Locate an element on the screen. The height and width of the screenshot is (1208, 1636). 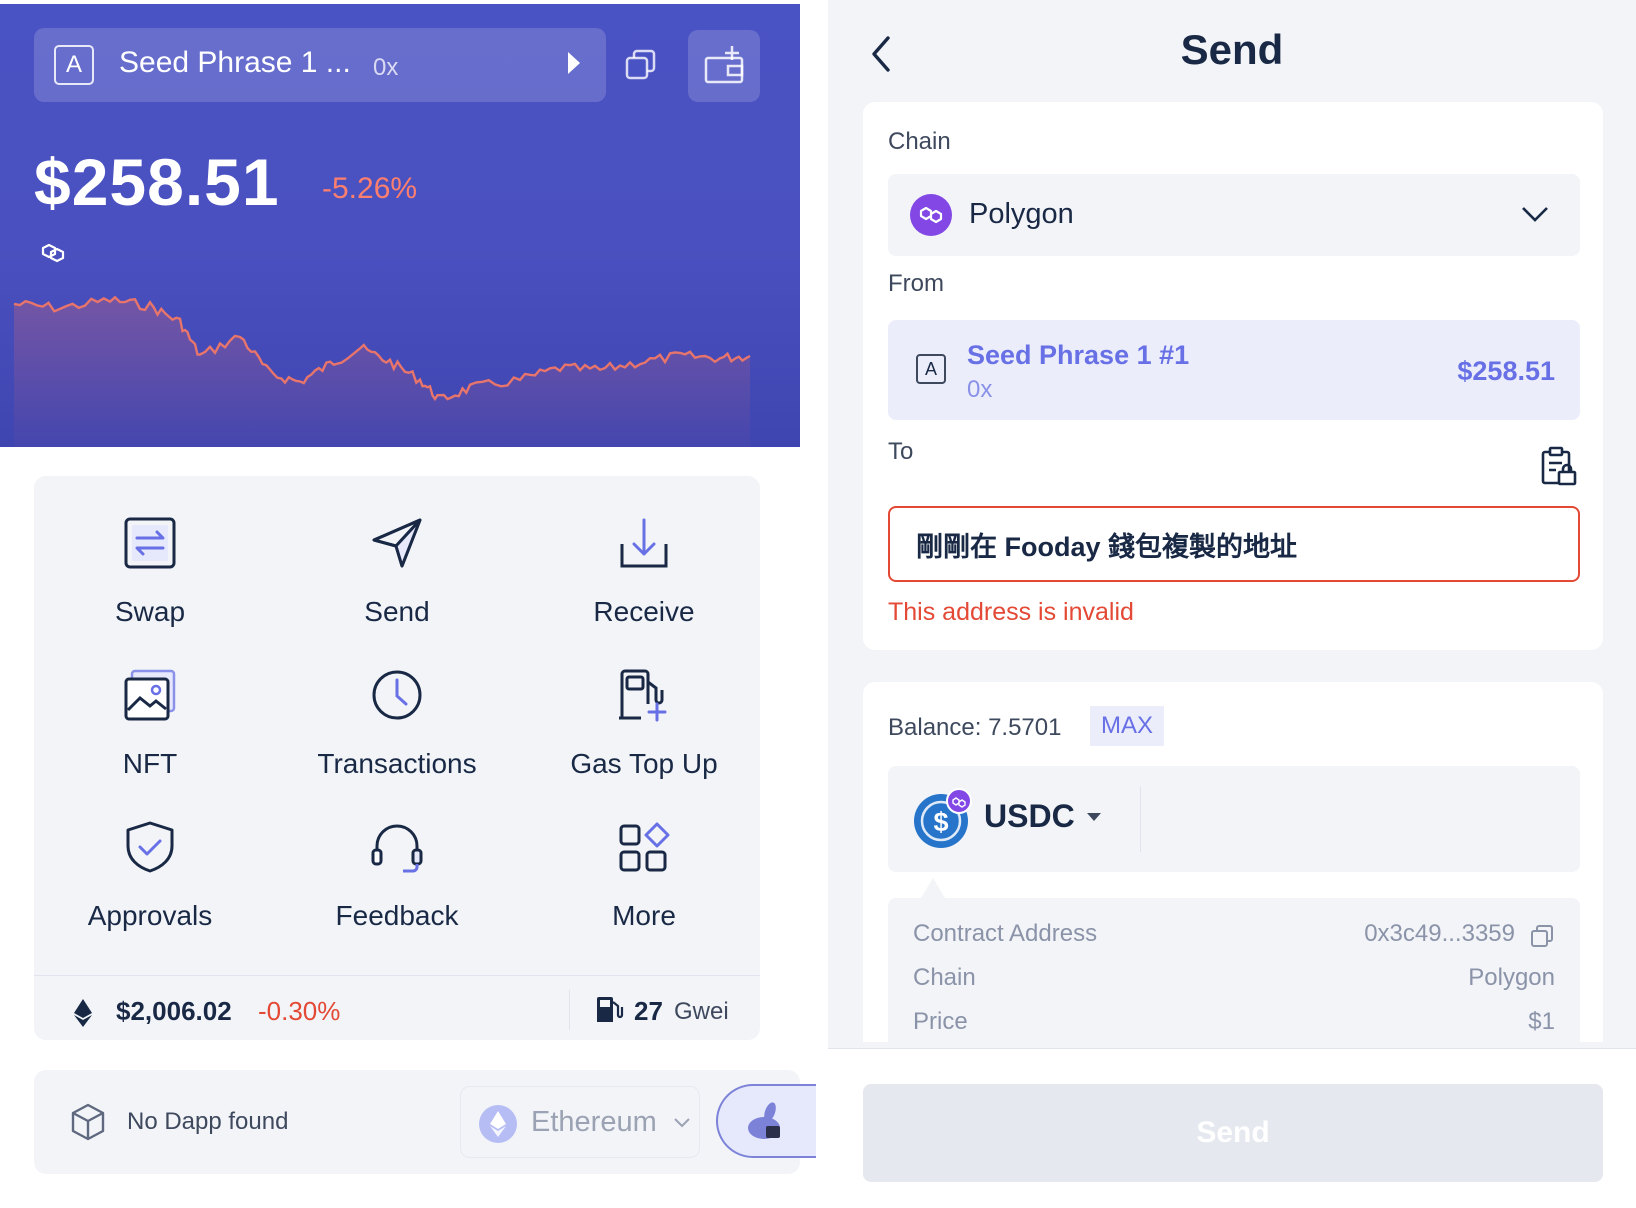
add-wallet-icon is located at coordinates (724, 65).